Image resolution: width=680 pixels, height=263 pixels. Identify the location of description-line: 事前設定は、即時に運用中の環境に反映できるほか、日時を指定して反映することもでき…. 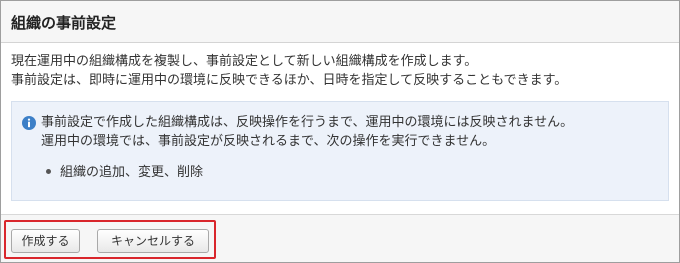
(289, 80).